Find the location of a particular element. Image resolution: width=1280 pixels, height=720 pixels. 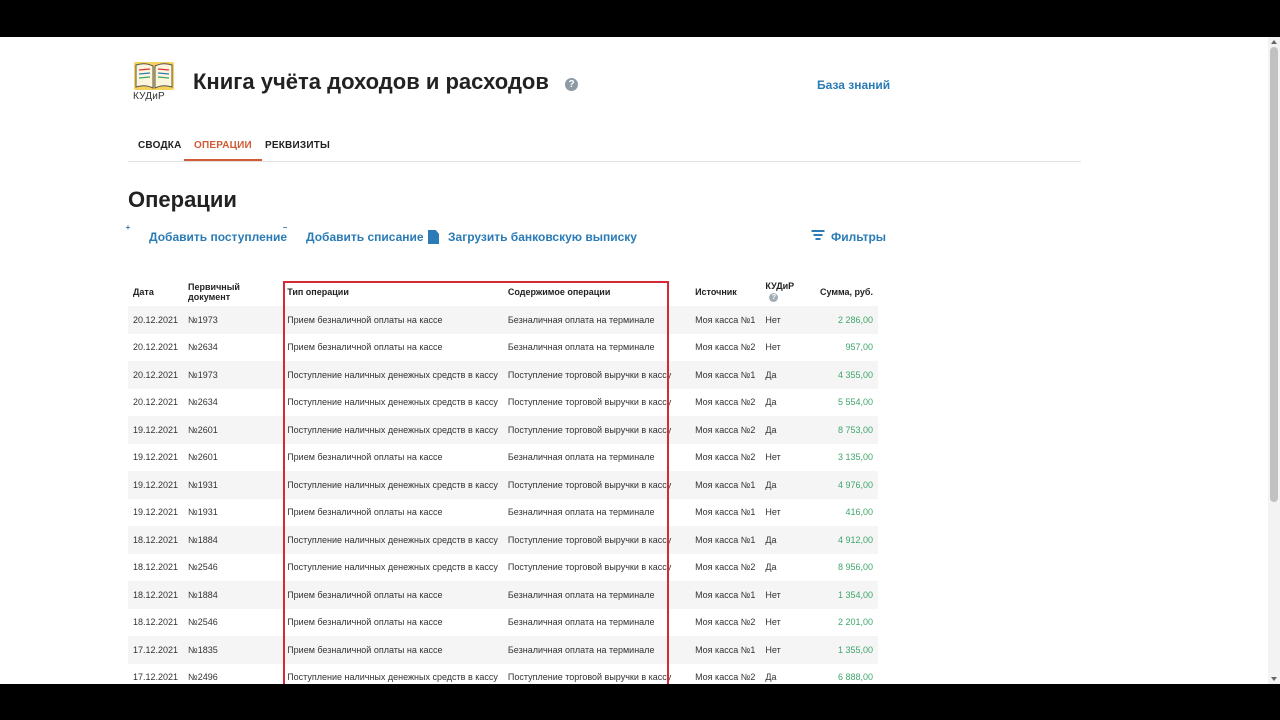

column-header-operation-type: Тип операции is located at coordinates (392, 291).